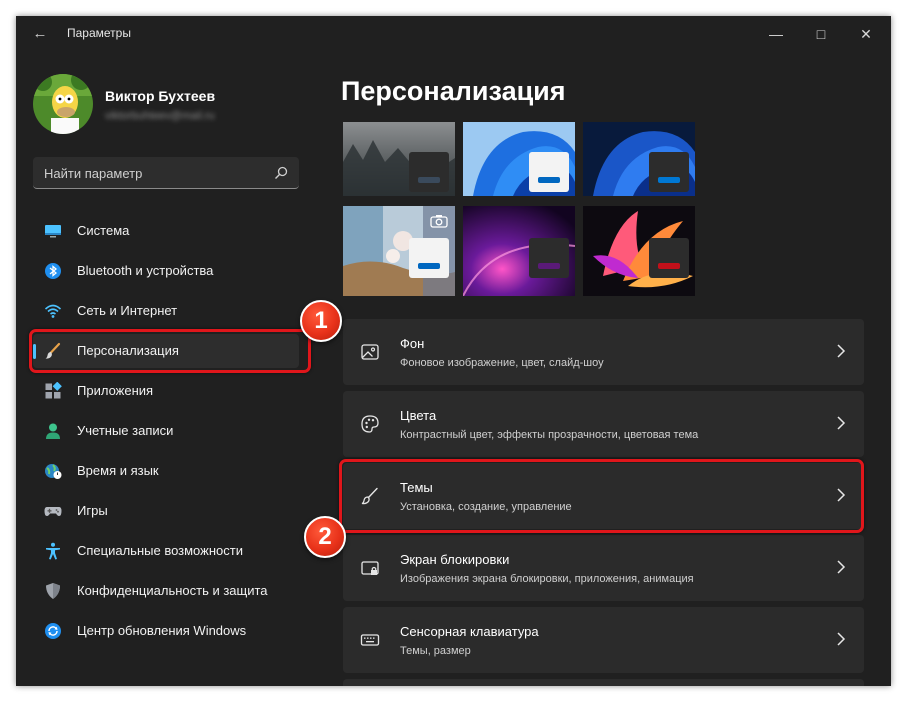 The image size is (907, 702). I want to click on back-arrow-icon: ←, so click(40, 34).